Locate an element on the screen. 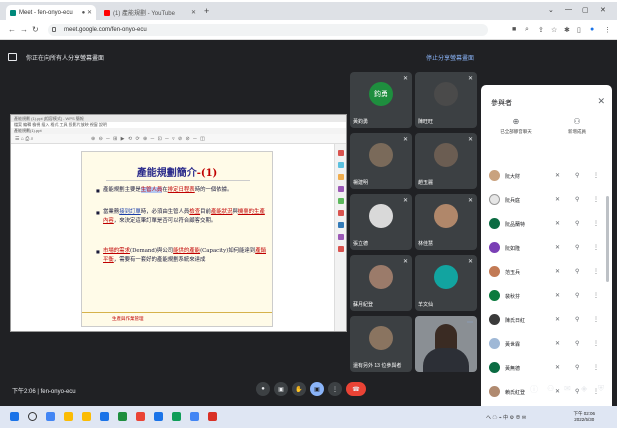  present-button: ▣ is located at coordinates (317, 389).